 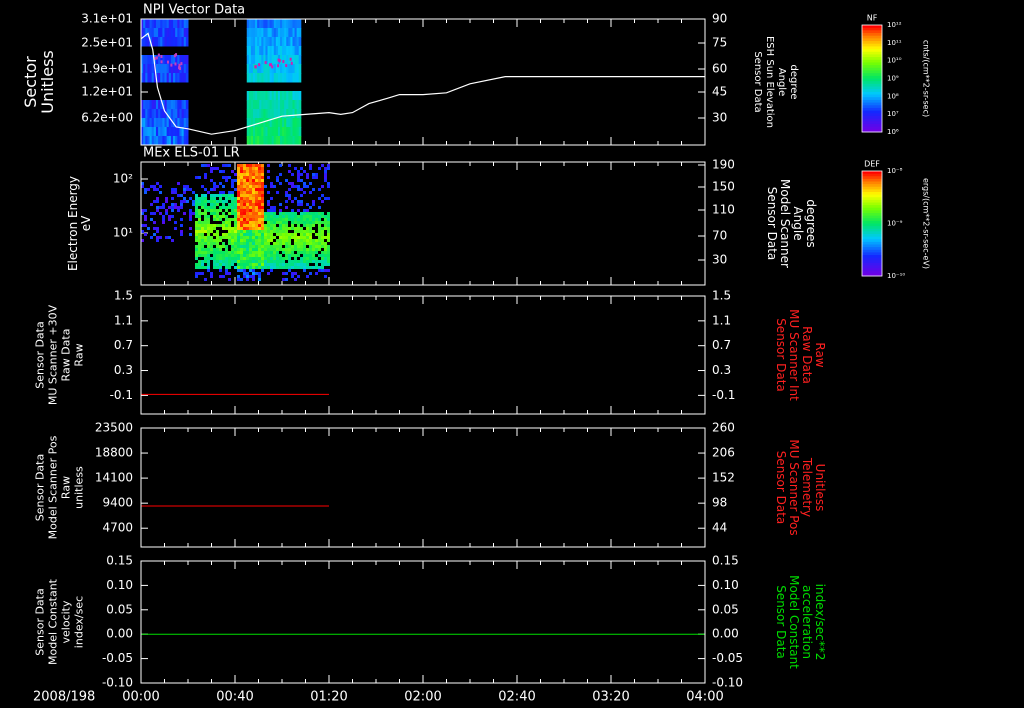 I want to click on y-tick-label: 1.2e+01, so click(x=107, y=92).